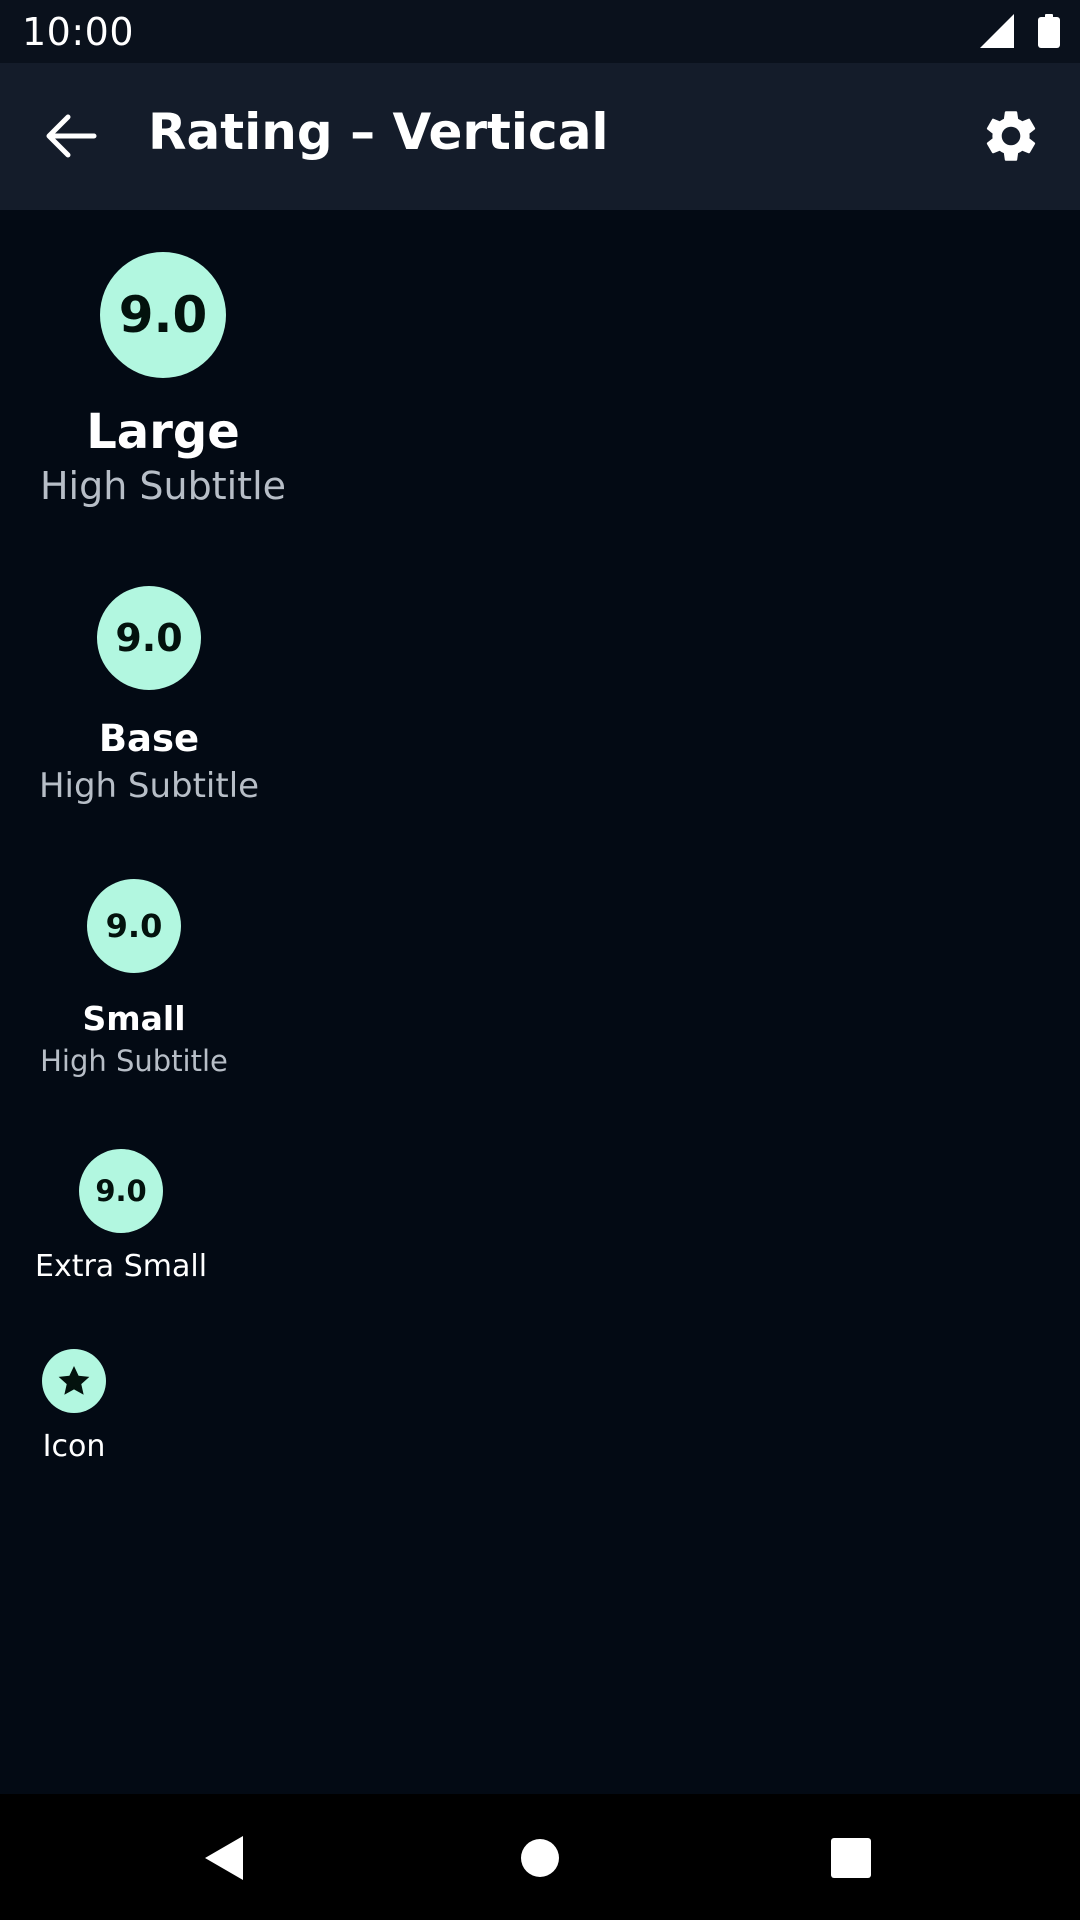  I want to click on battery-icon, so click(1049, 31).